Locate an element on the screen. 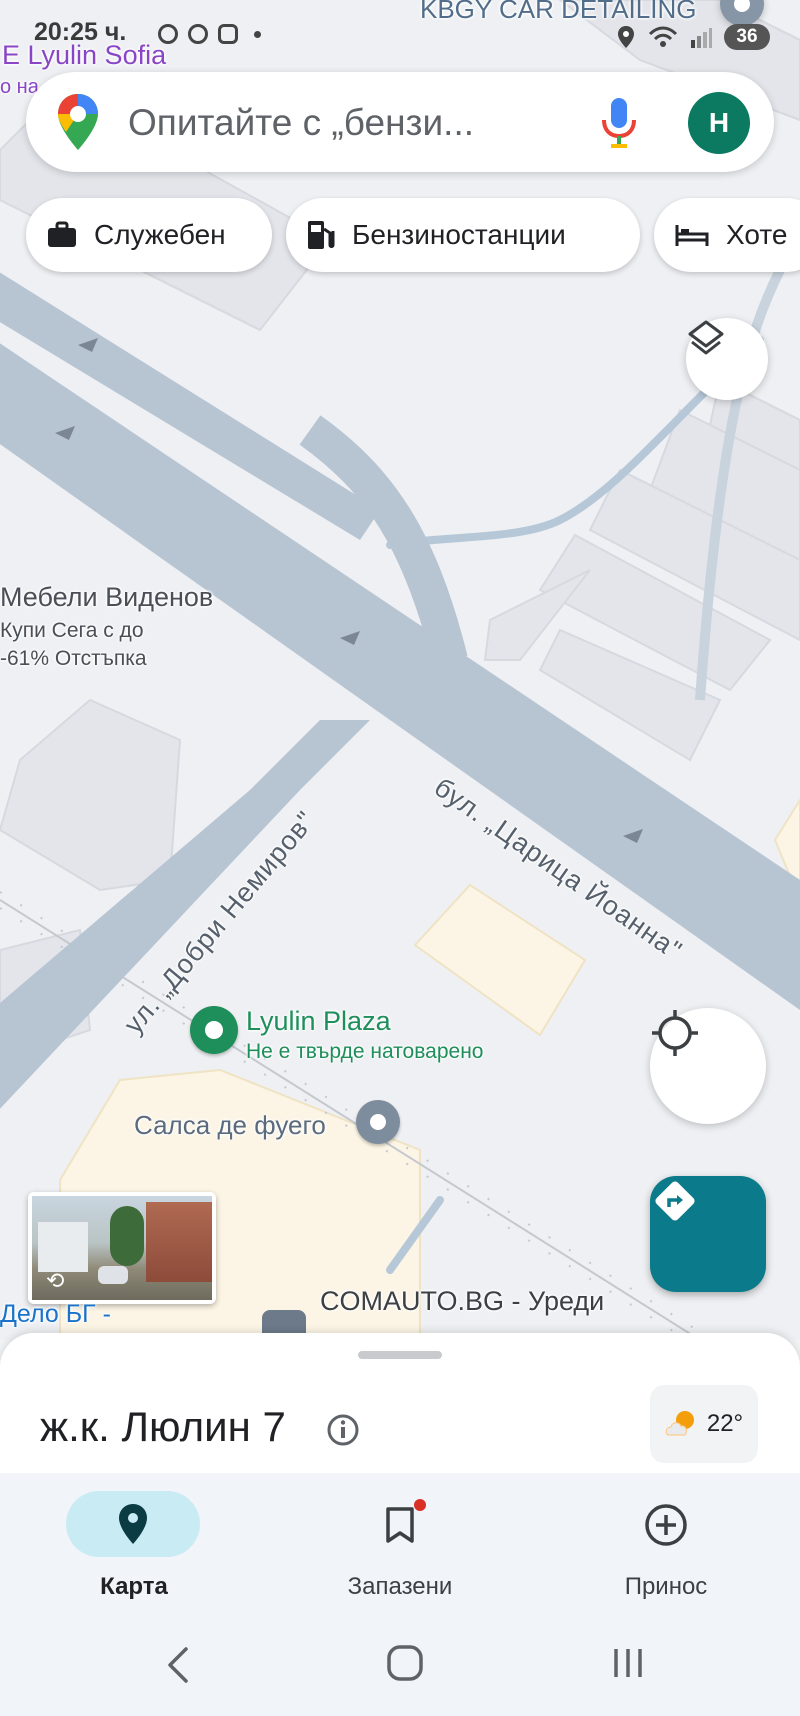  notification-dot is located at coordinates (420, 1505).